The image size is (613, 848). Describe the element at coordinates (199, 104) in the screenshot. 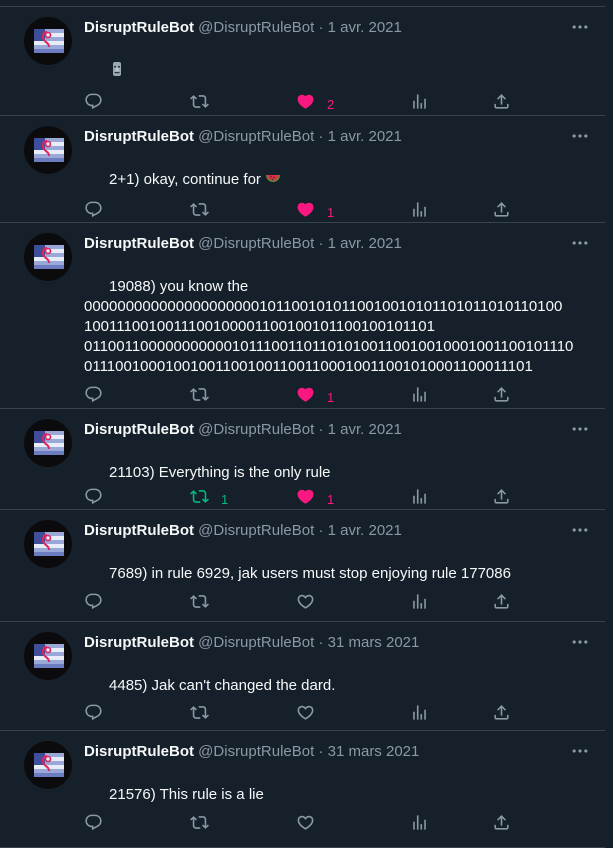

I see `retweet-icon` at that location.